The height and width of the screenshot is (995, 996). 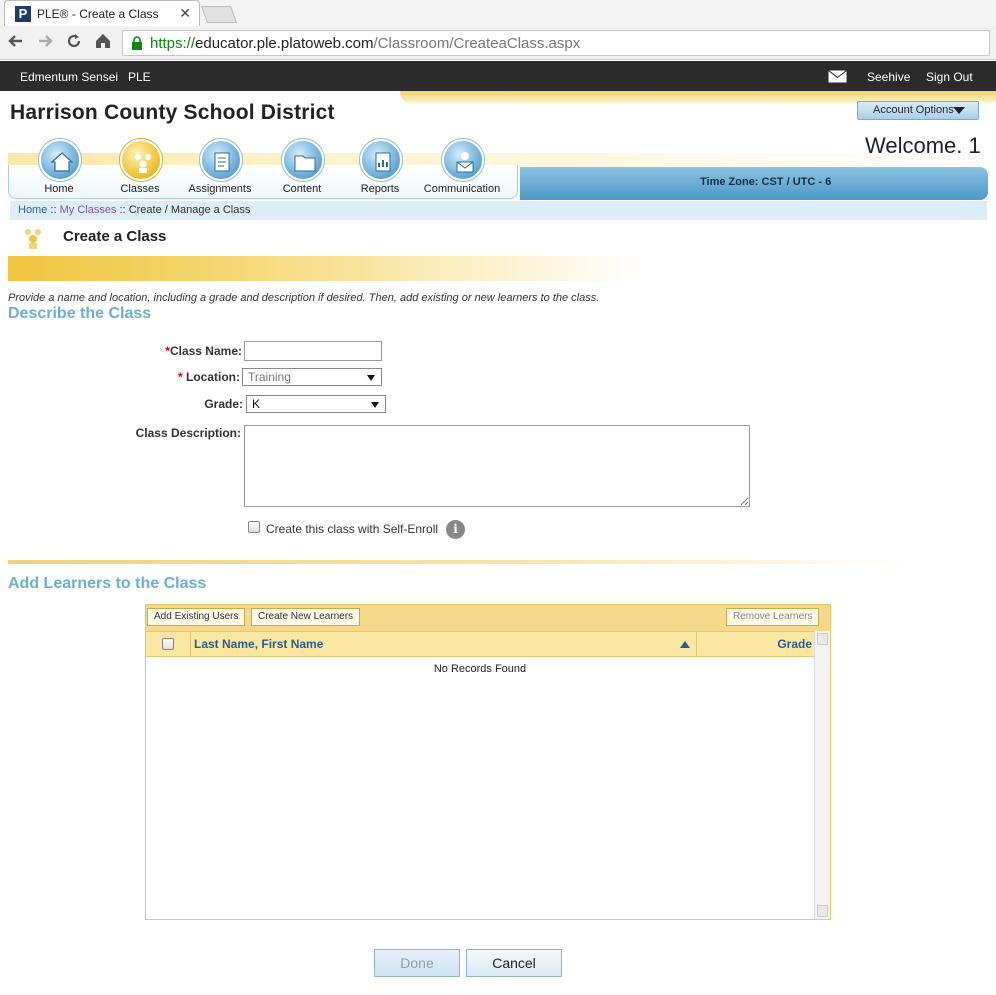 What do you see at coordinates (254, 527) in the screenshot?
I see `self-enroll-checkbox` at bounding box center [254, 527].